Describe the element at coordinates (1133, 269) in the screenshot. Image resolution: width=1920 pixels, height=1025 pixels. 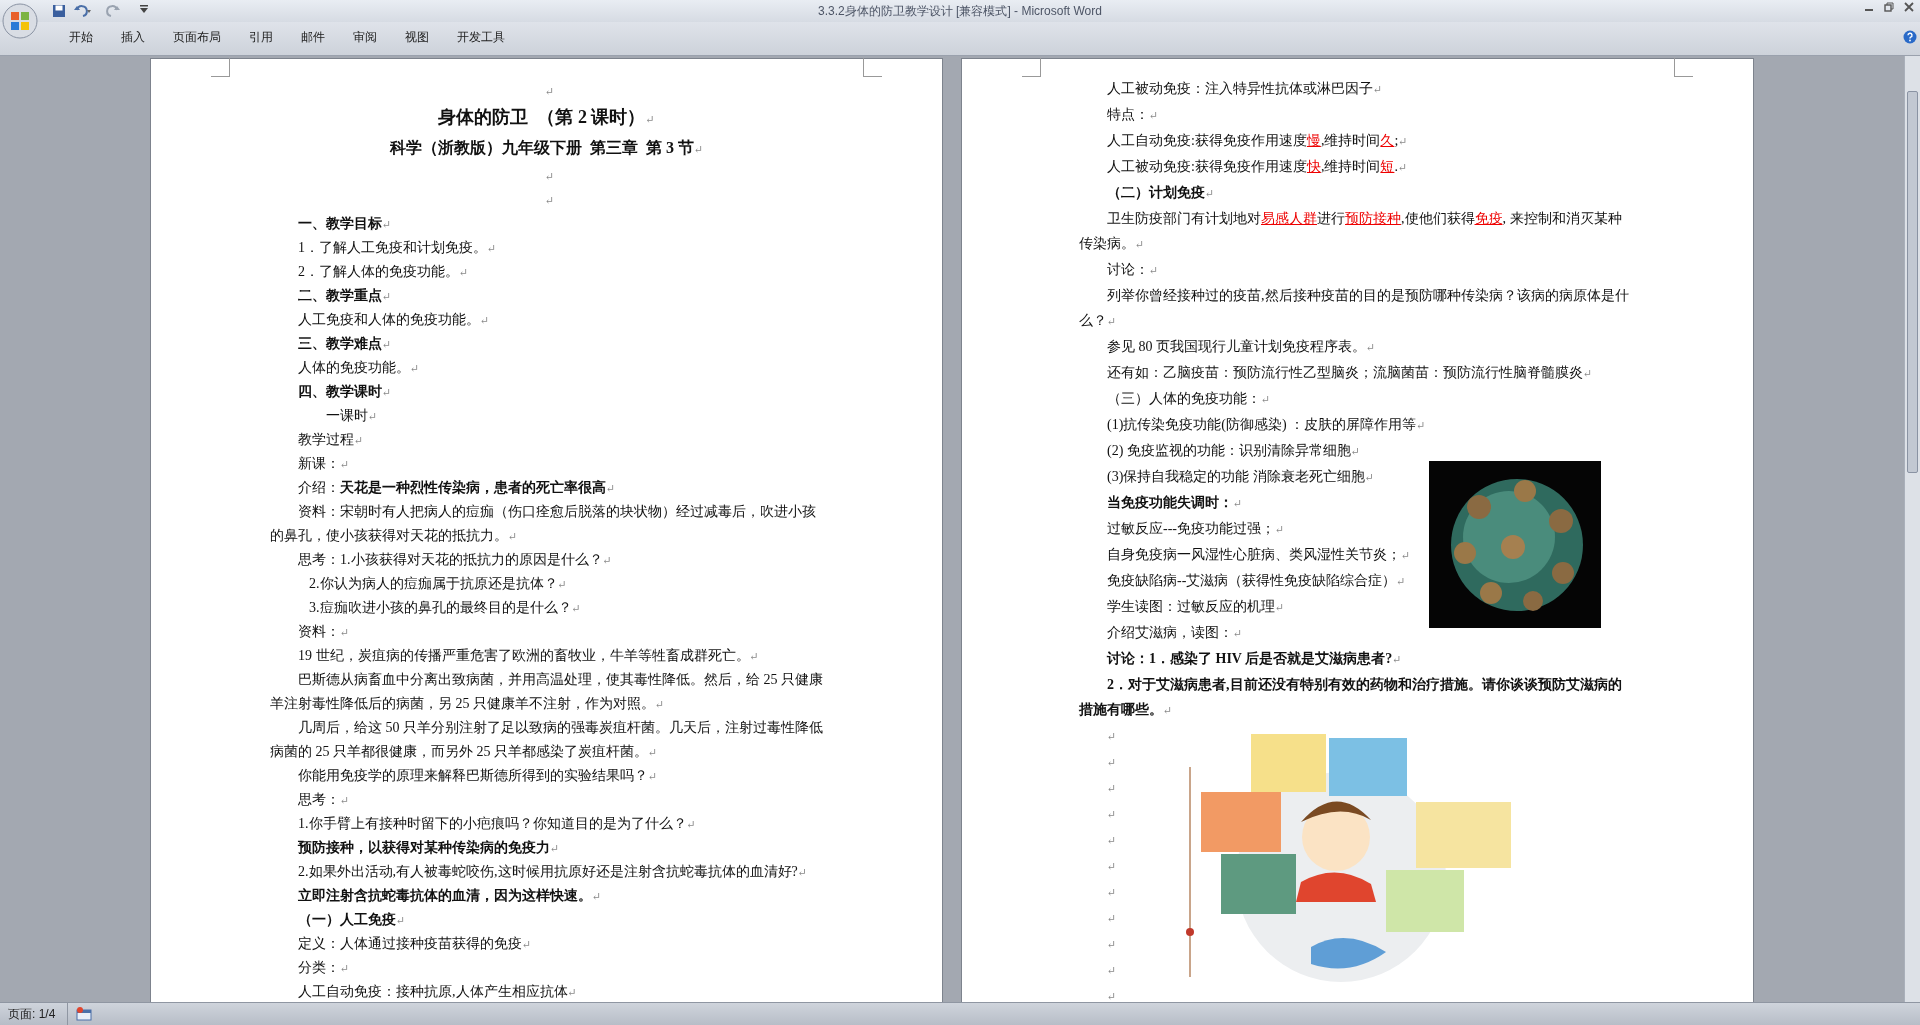
I see `paragraph: 讨论：↵` at that location.